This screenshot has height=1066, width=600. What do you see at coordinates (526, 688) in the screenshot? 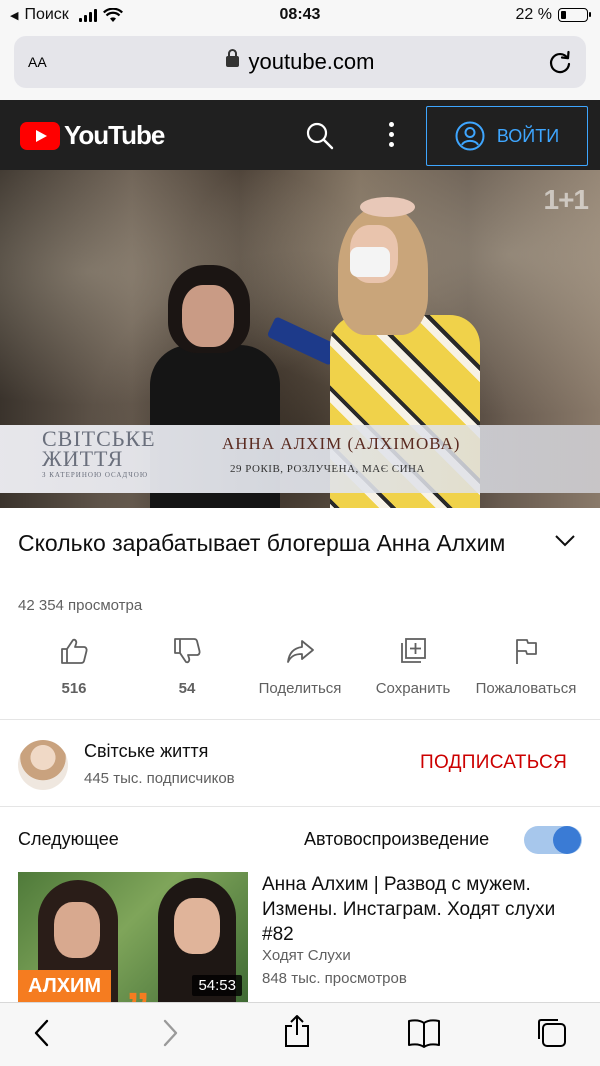
I see `report-label: Пожаловаться` at bounding box center [526, 688].